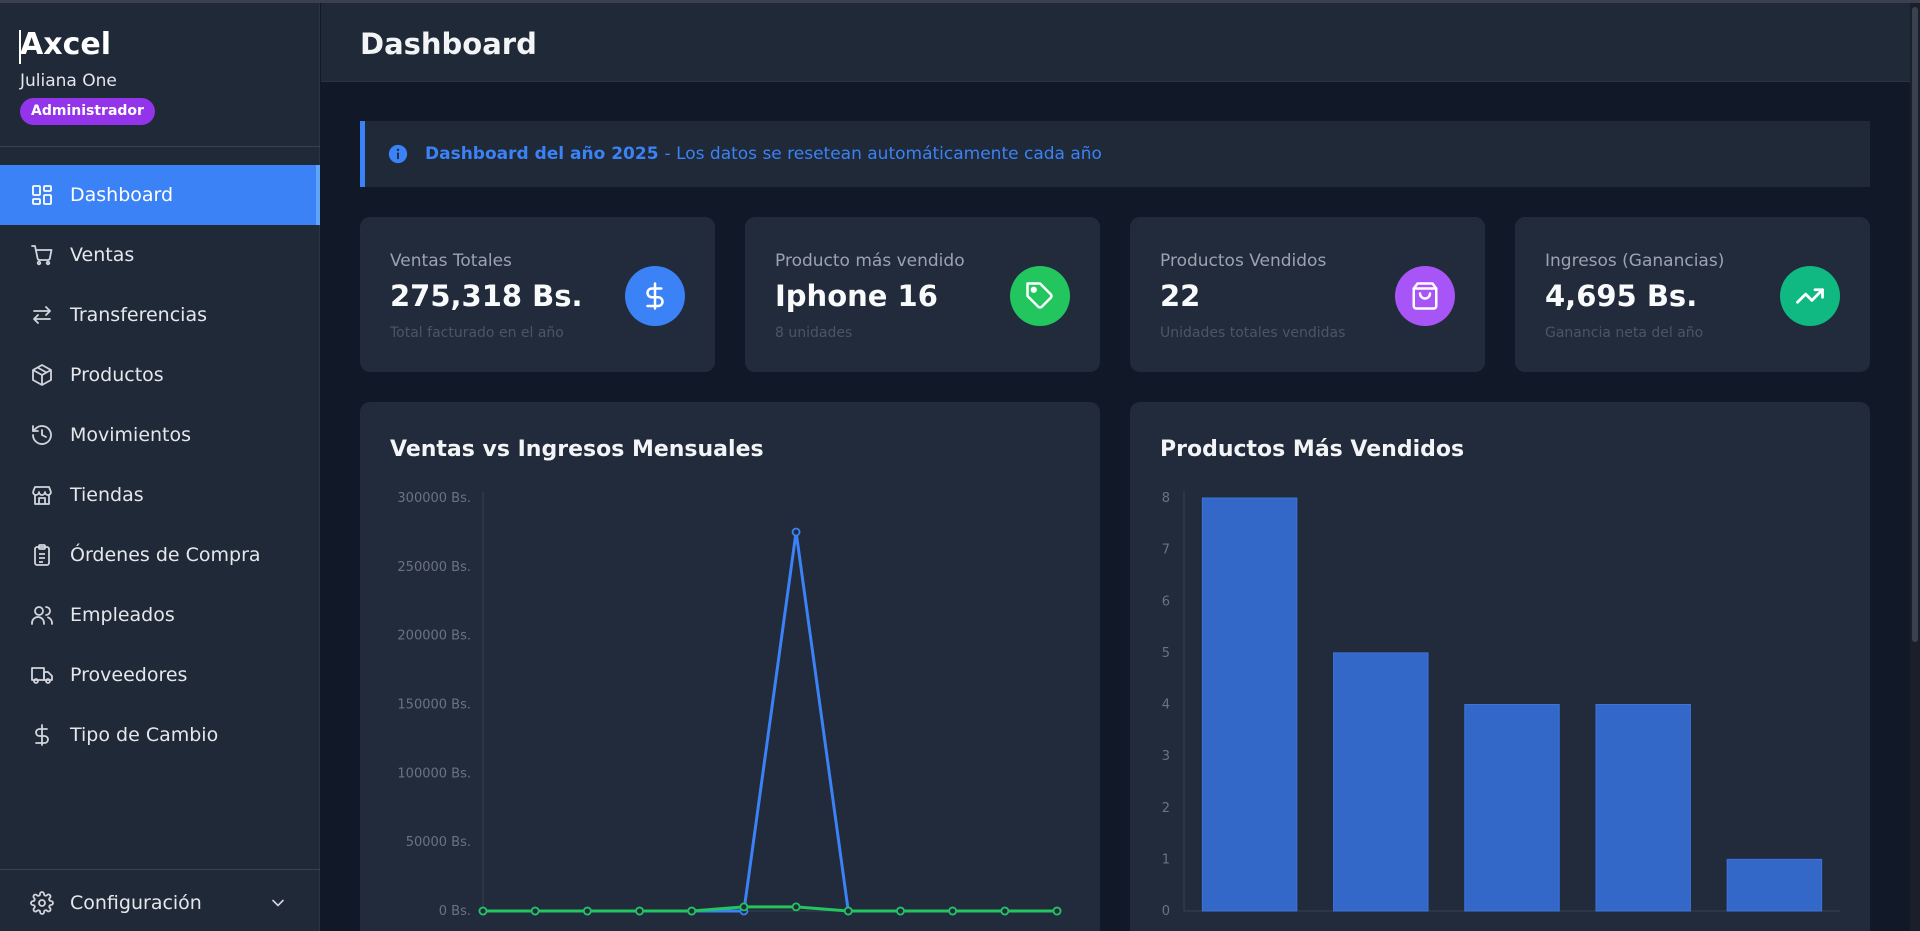  I want to click on stat-label: Ingresos (Ganancias), so click(1635, 261).